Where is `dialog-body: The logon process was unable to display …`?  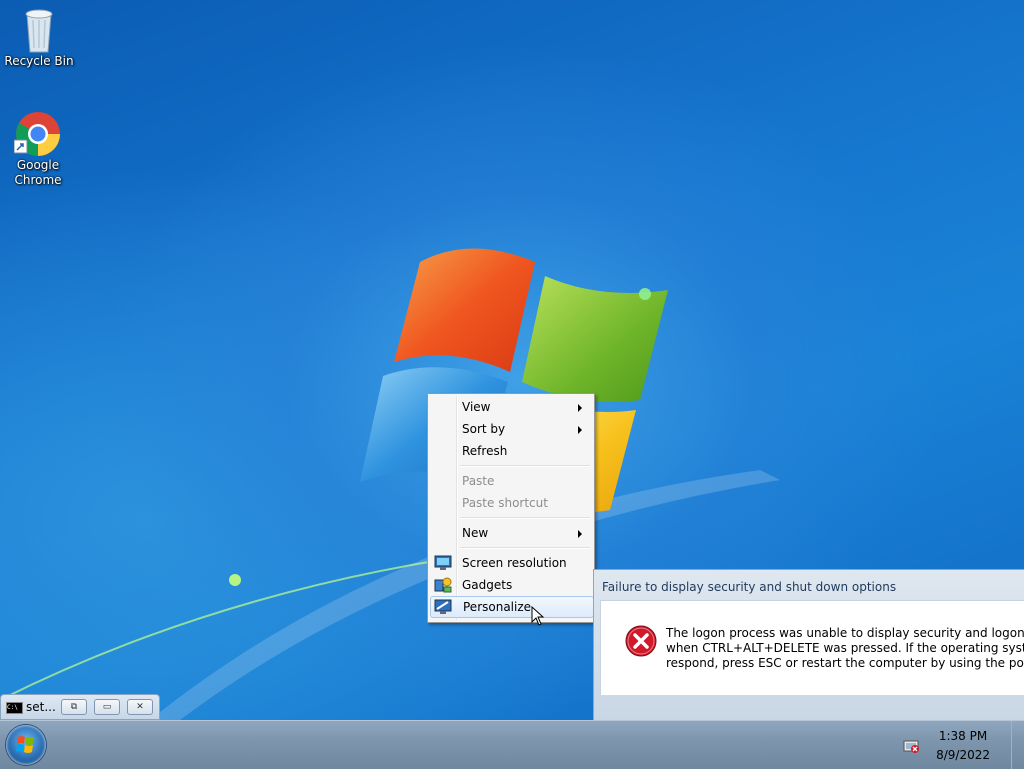
dialog-body: The logon process was unable to display … is located at coordinates (812, 647).